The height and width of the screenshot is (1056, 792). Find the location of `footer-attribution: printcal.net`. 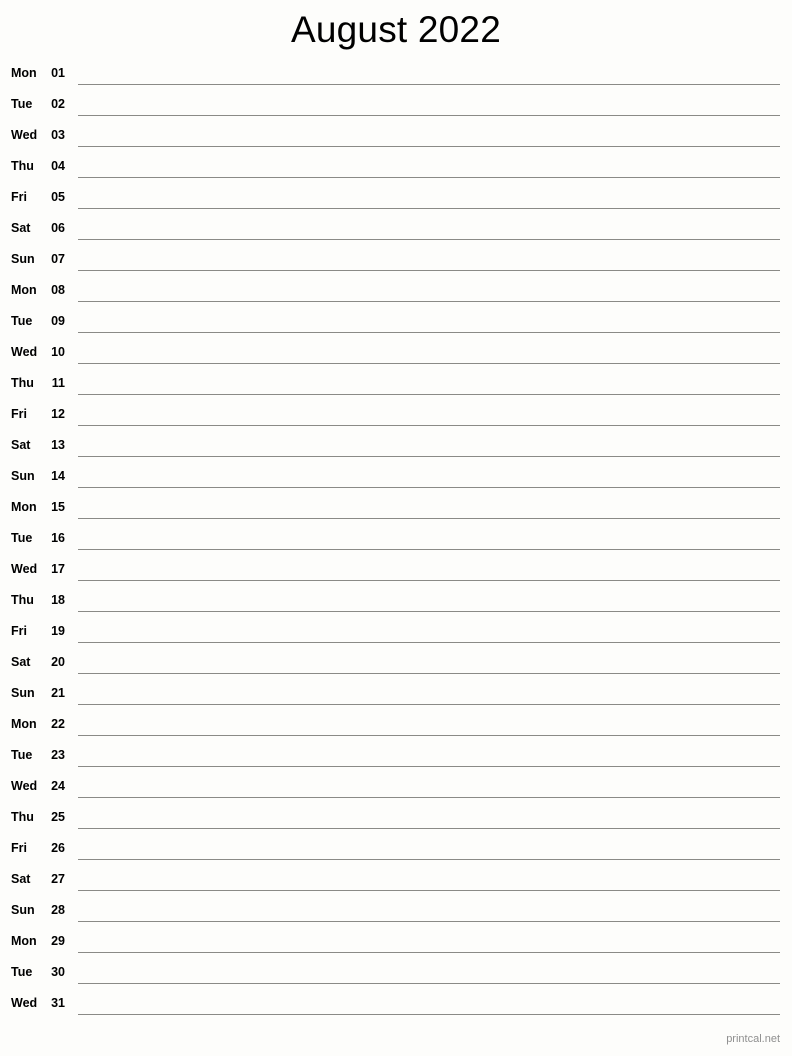

footer-attribution: printcal.net is located at coordinates (753, 1039).